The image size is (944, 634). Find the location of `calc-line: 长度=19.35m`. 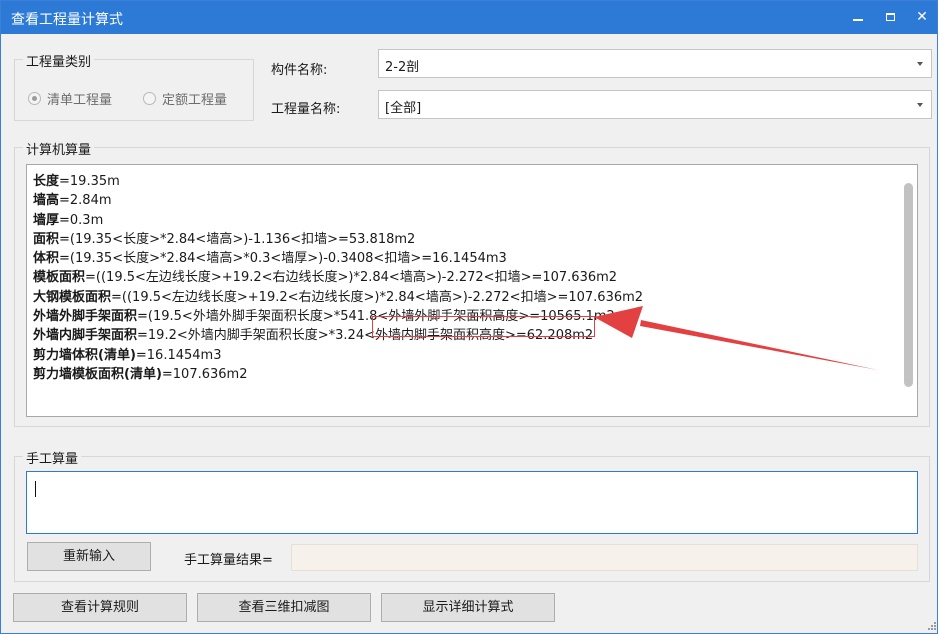

calc-line: 长度=19.35m is located at coordinates (76, 181).